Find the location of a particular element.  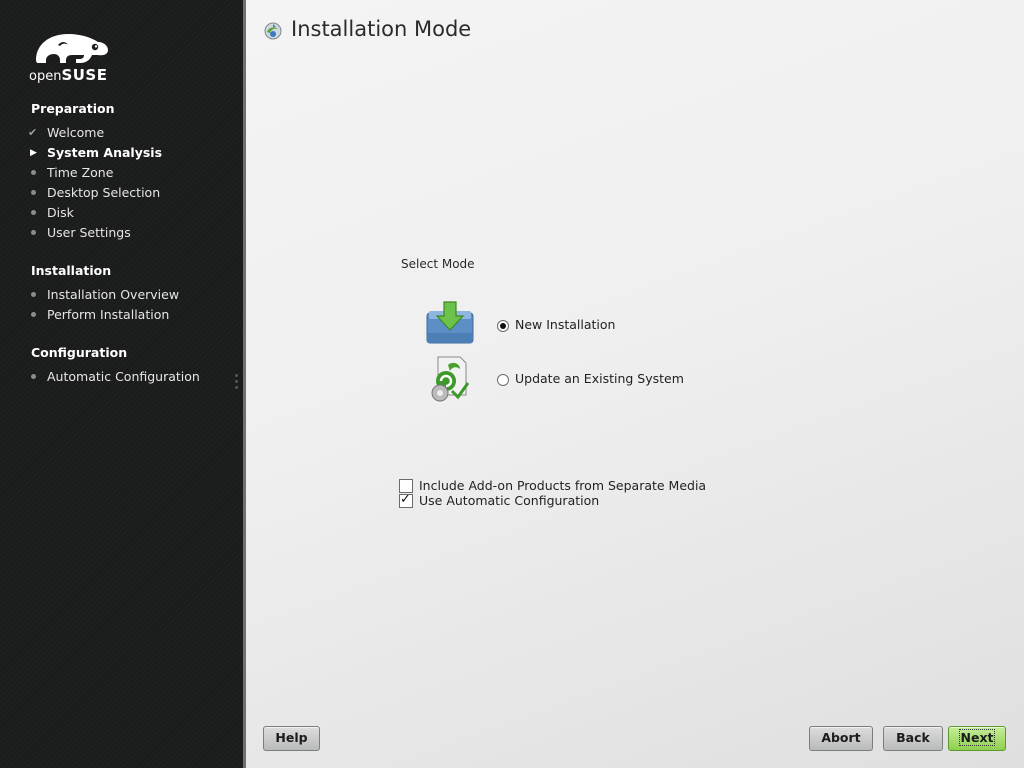

new-installation-label: New Installation is located at coordinates (565, 324).